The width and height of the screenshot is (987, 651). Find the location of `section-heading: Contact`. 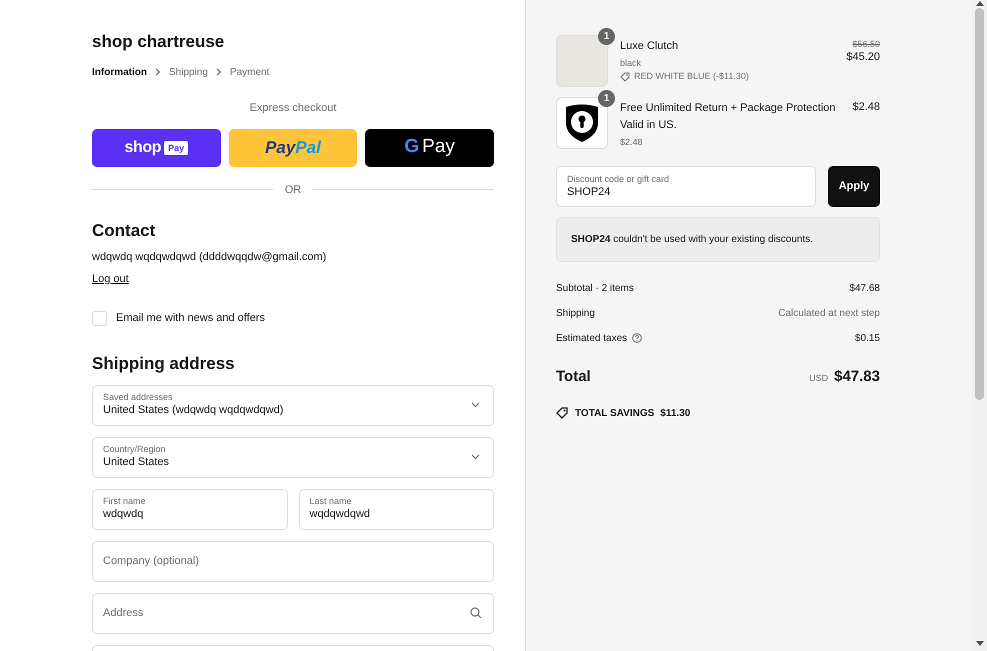

section-heading: Contact is located at coordinates (124, 231).